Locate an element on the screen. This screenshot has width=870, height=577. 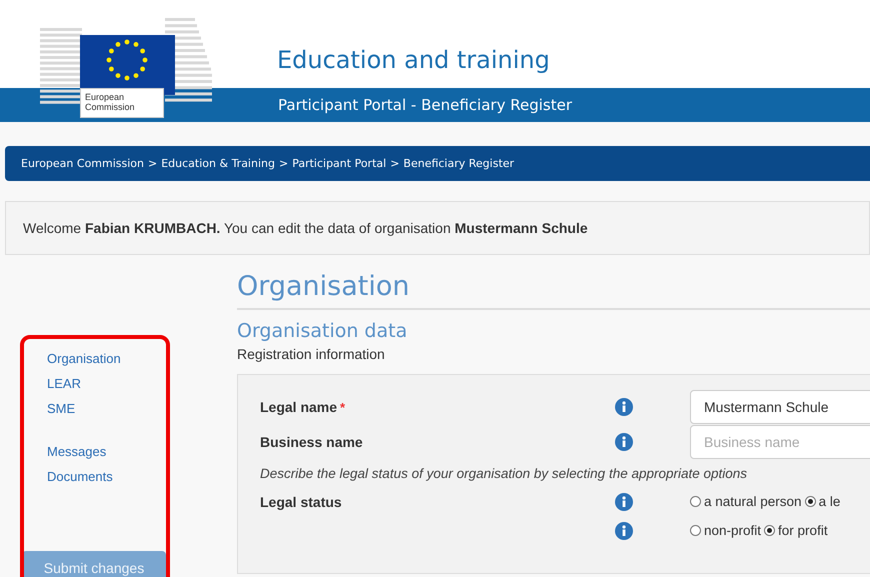
sidebar-link: LEAR is located at coordinates (108, 383).